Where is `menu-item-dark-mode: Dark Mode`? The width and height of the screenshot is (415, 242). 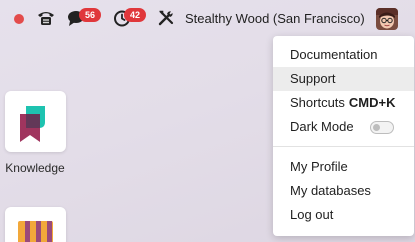 menu-item-dark-mode: Dark Mode is located at coordinates (343, 127).